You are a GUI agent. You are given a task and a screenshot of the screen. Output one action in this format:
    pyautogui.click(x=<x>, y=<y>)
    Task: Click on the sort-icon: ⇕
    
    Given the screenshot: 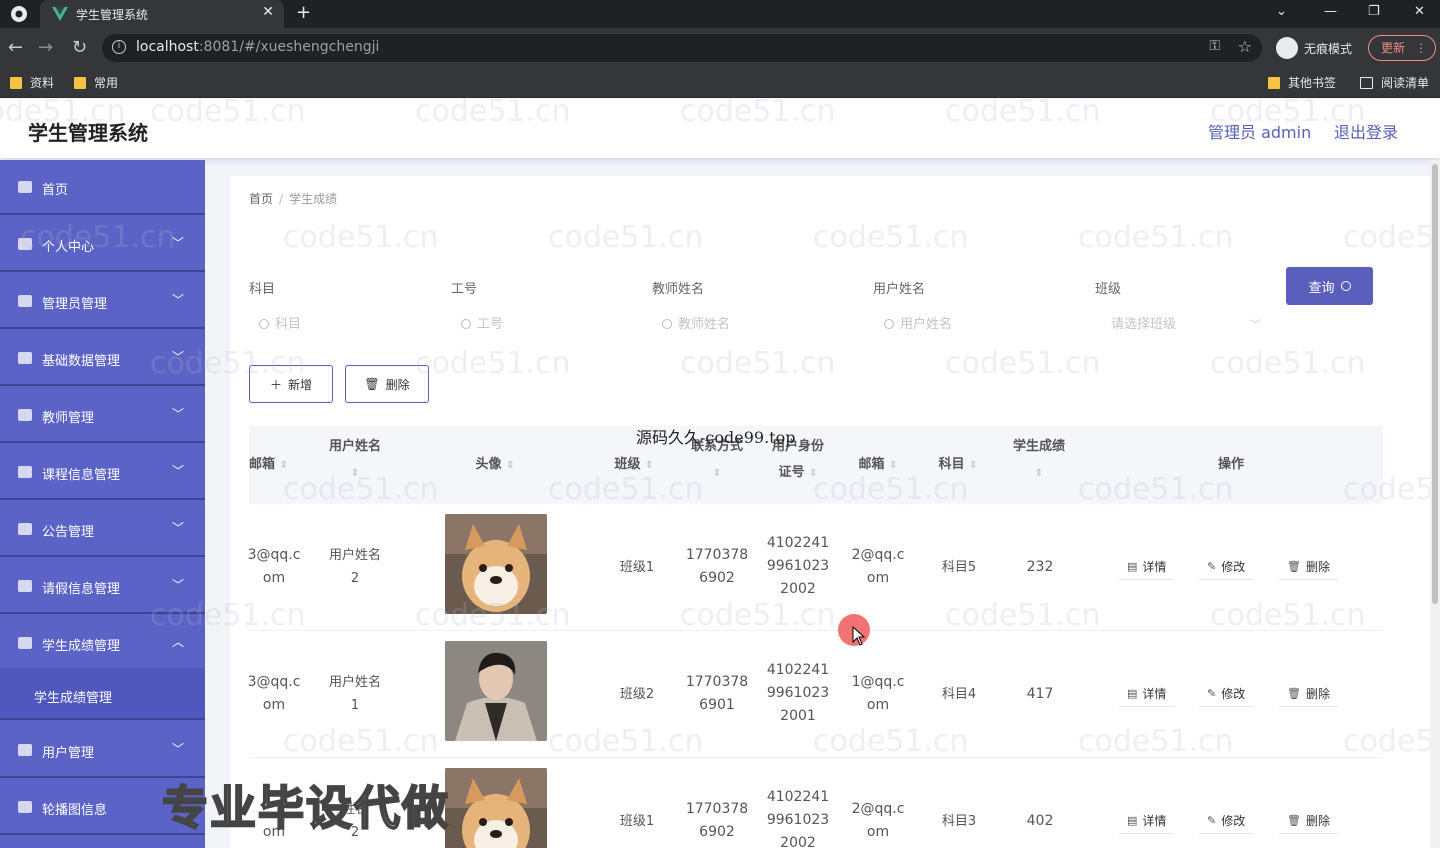 What is the action you would take?
    pyautogui.click(x=355, y=473)
    